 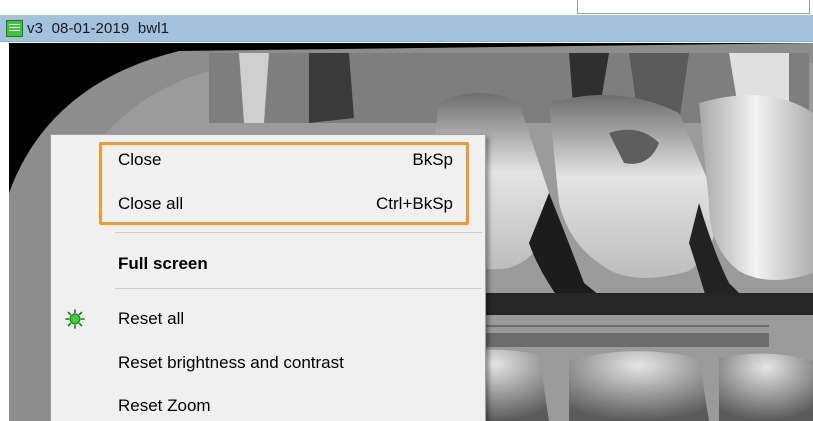 I want to click on menu-item-label: Reset all, so click(x=151, y=318).